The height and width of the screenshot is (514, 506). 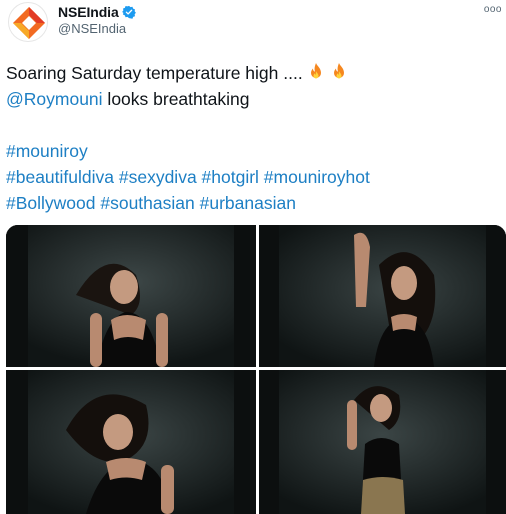 I want to click on hashtags-line-3: #Bollywood #southasian #urbanasian, so click(x=251, y=203).